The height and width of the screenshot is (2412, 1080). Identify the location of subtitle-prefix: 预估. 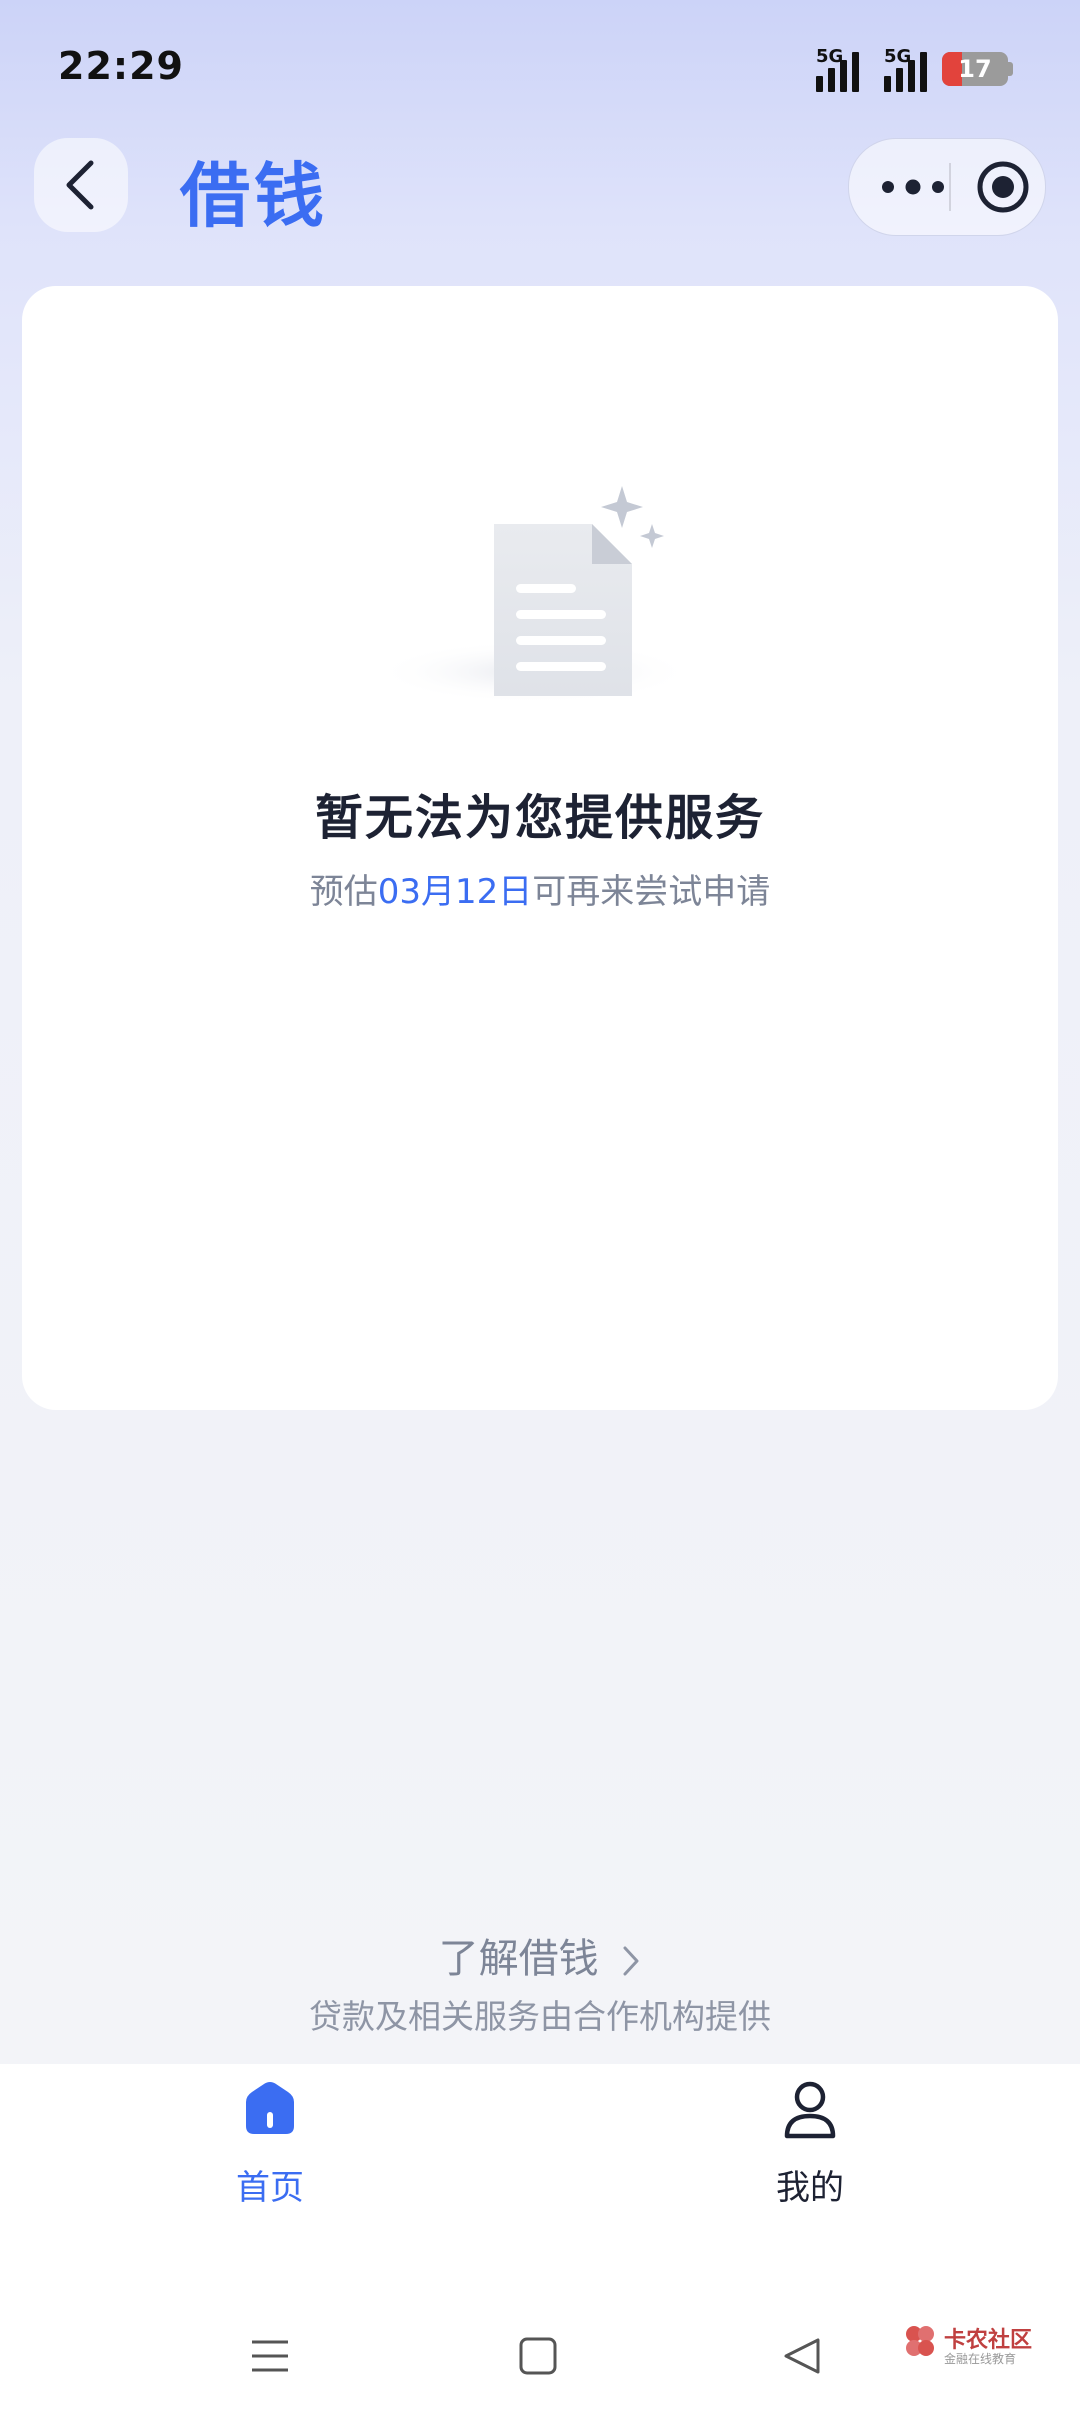
(343, 892).